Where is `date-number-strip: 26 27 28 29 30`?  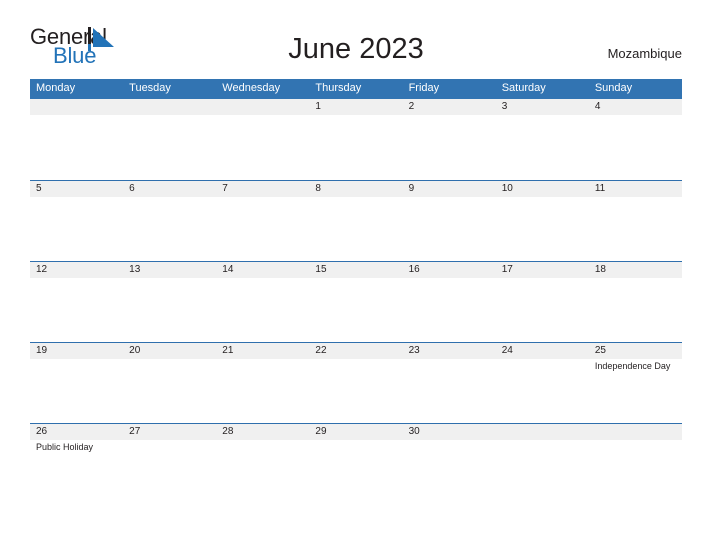 date-number-strip: 26 27 28 29 30 is located at coordinates (356, 432).